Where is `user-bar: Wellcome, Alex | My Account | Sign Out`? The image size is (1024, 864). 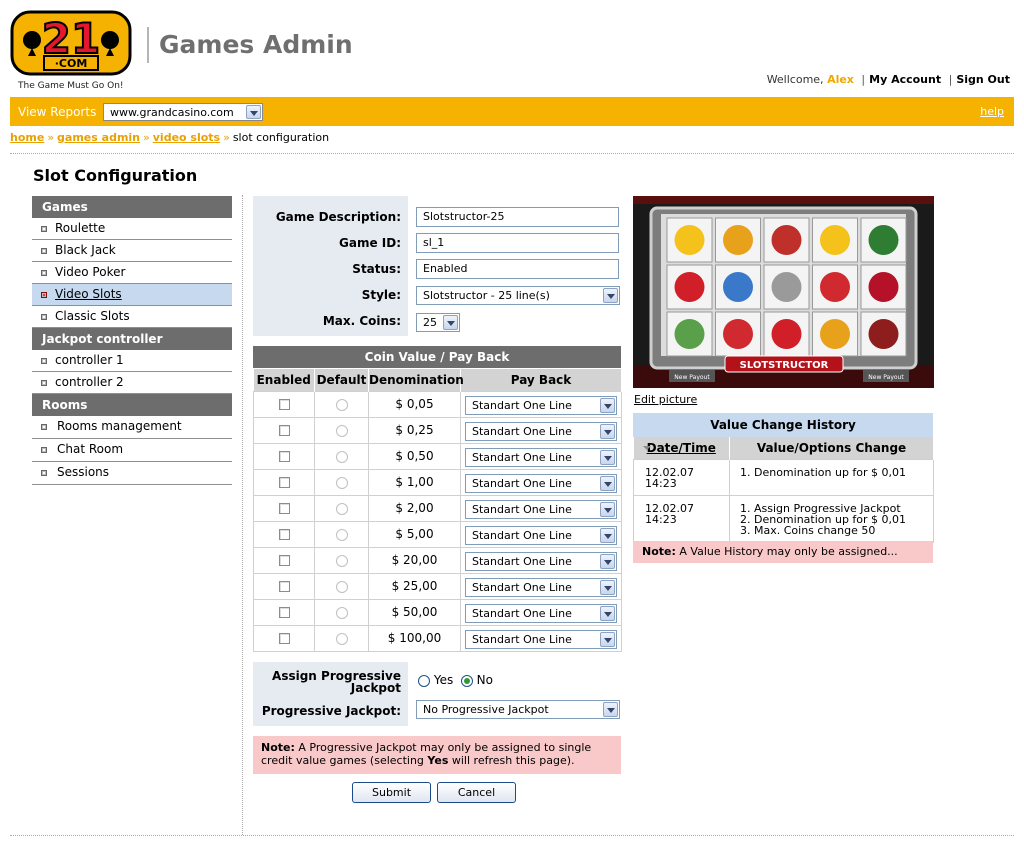 user-bar: Wellcome, Alex | My Account | Sign Out is located at coordinates (888, 79).